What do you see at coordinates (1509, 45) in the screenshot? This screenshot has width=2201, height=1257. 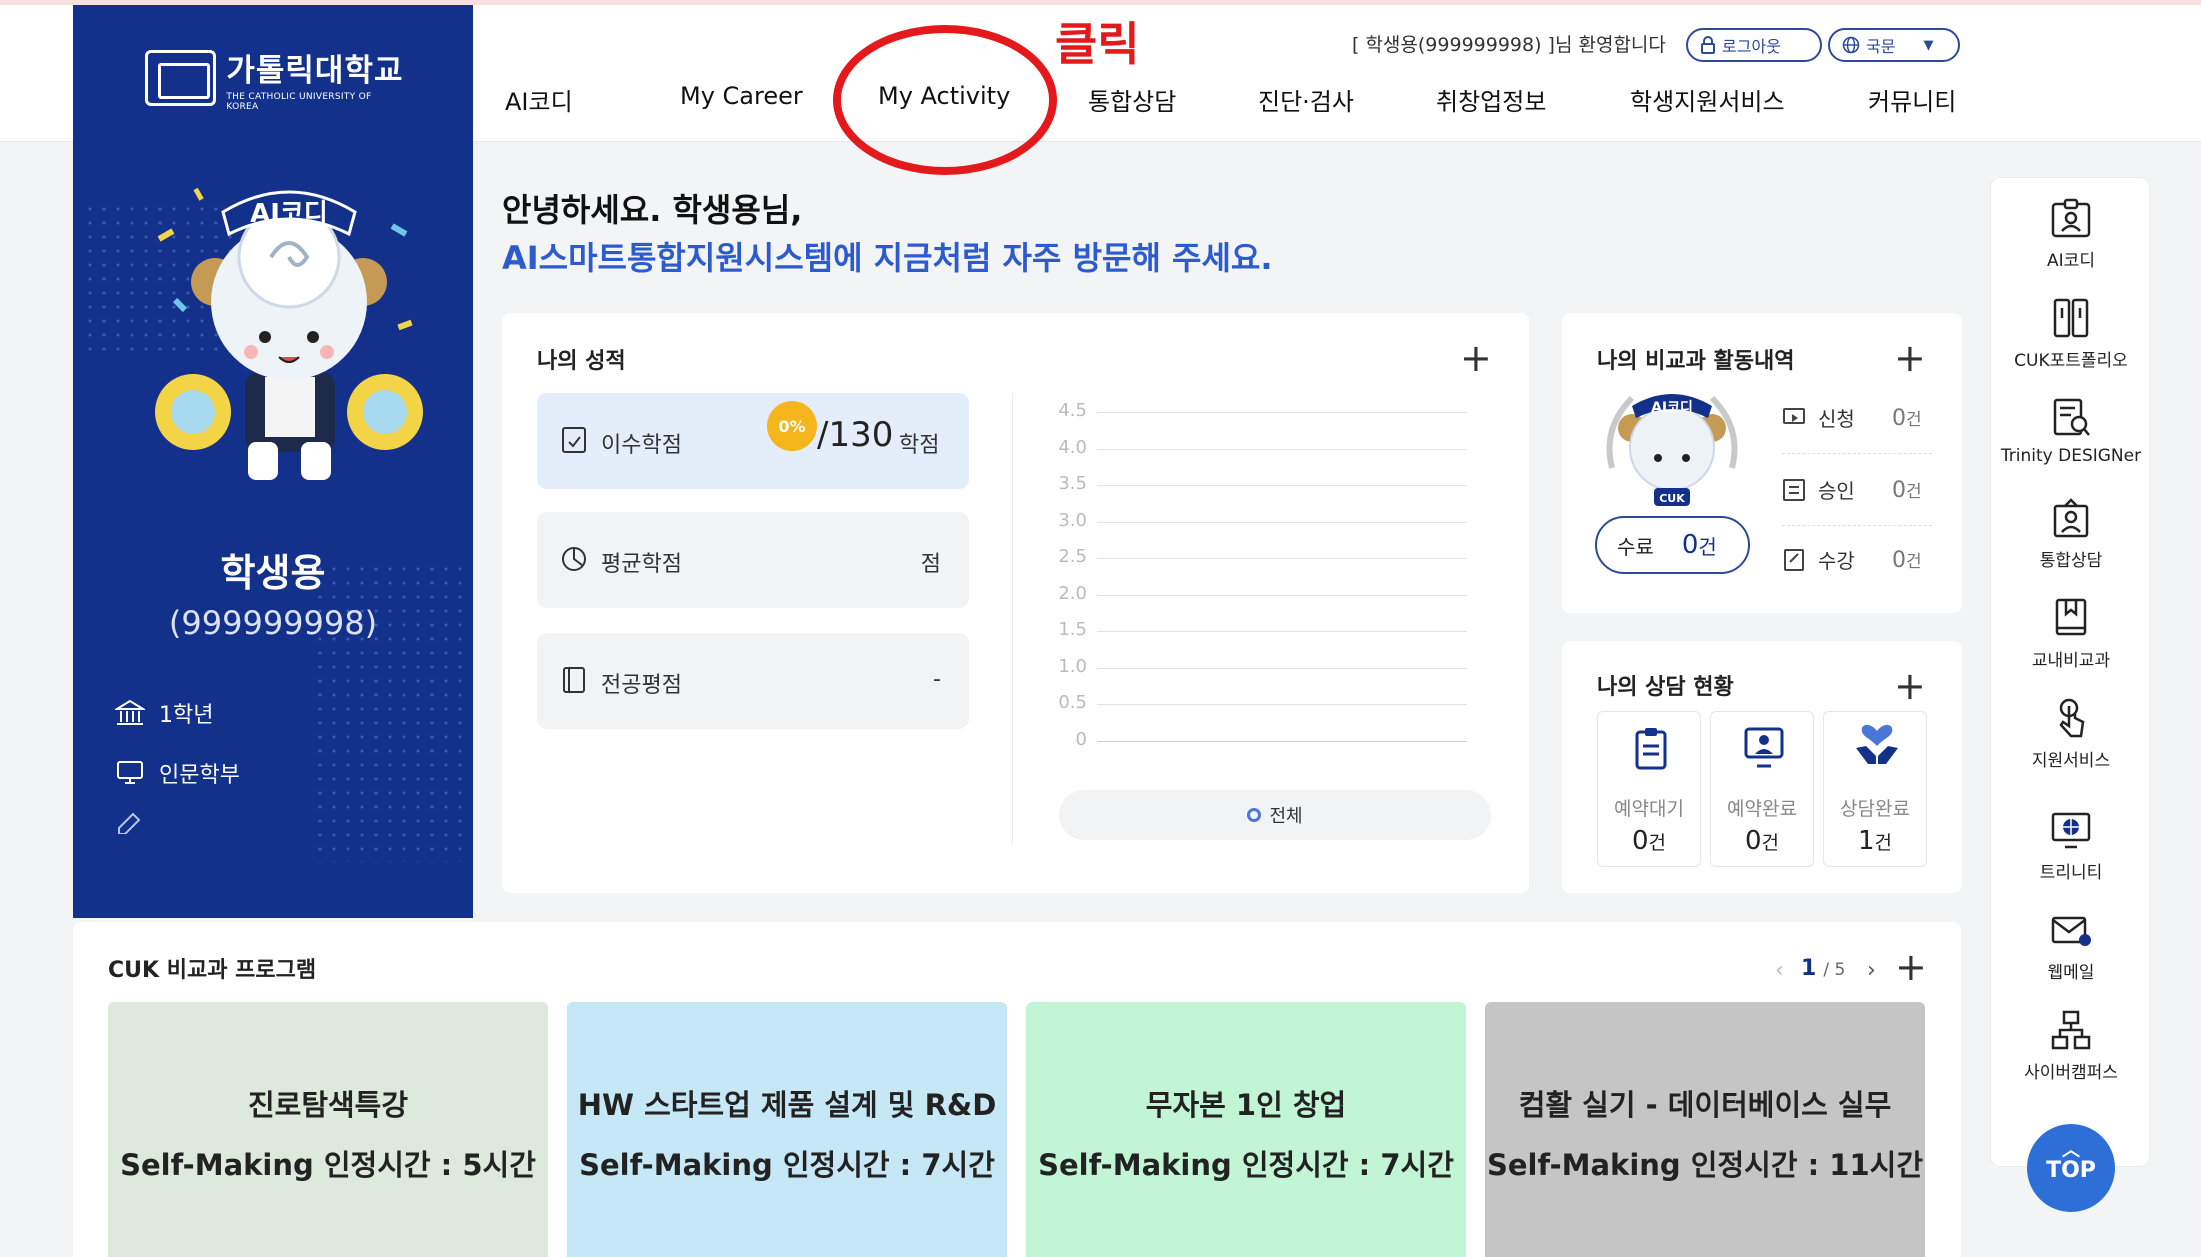 I see `welcome-text: [ 학생용(999999998) ]님 환영합니다` at bounding box center [1509, 45].